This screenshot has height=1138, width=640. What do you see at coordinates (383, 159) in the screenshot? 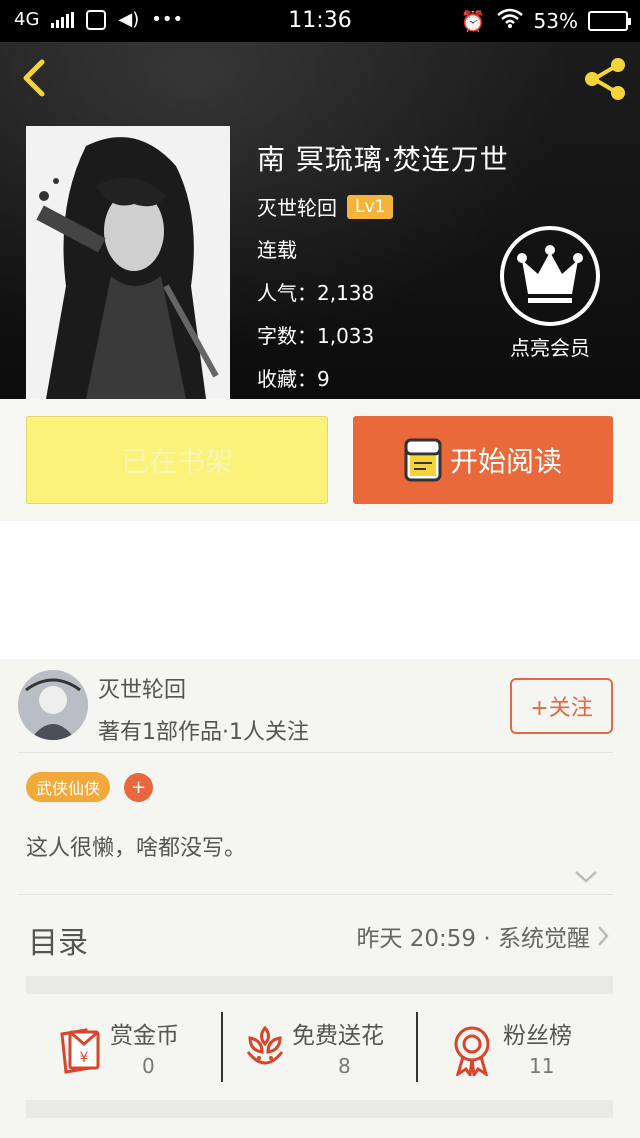
I see `book-title: 南 冥琉璃·焚连万世` at bounding box center [383, 159].